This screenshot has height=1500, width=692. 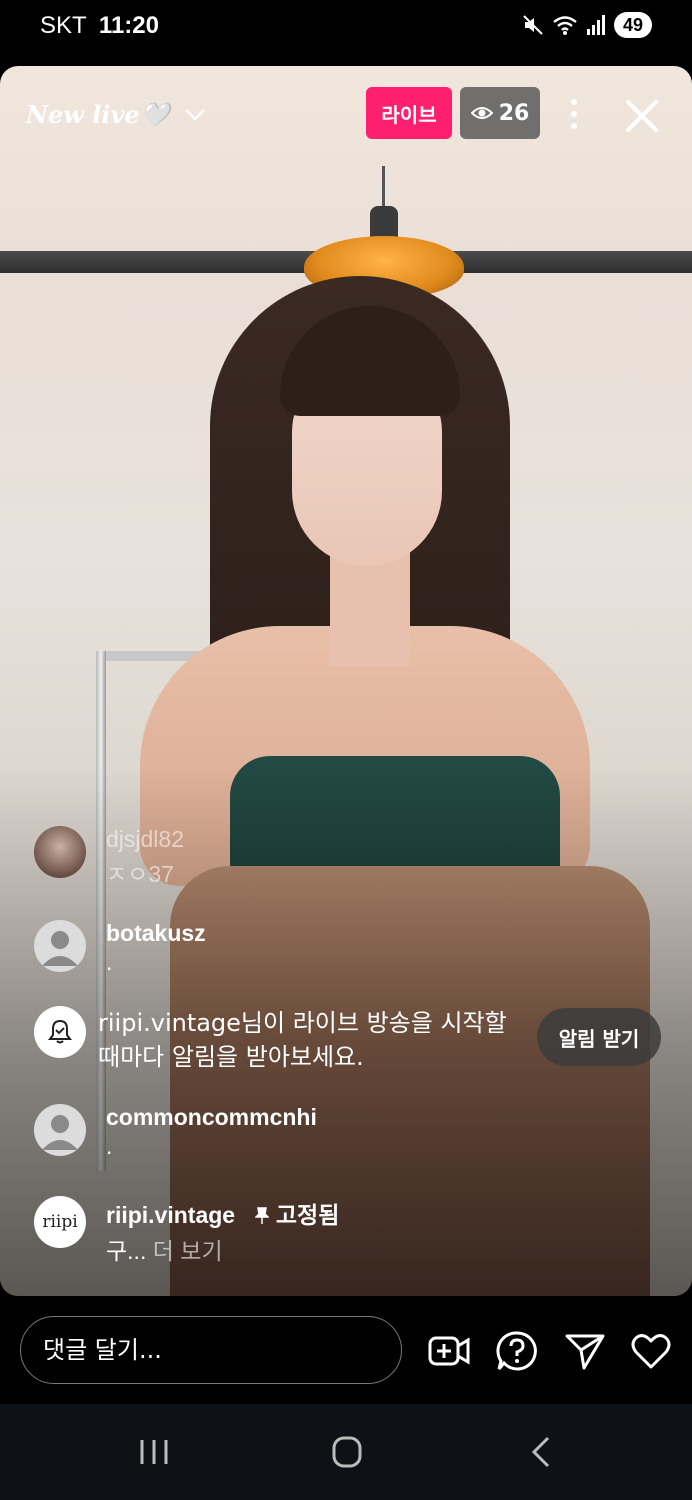 I want to click on comment-item: botakusz ., so click(x=120, y=948).